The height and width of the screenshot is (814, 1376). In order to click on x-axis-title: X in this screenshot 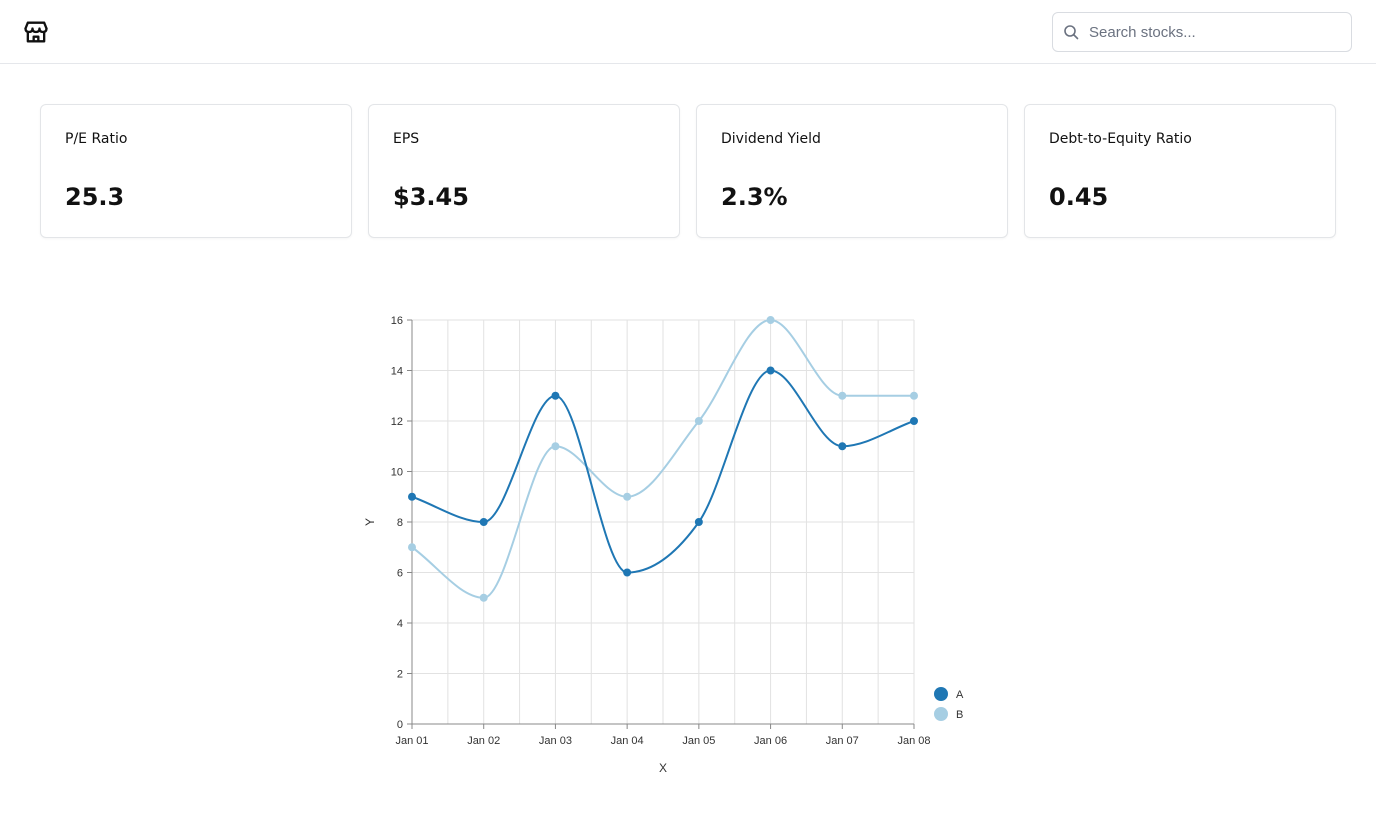, I will do `click(663, 768)`.